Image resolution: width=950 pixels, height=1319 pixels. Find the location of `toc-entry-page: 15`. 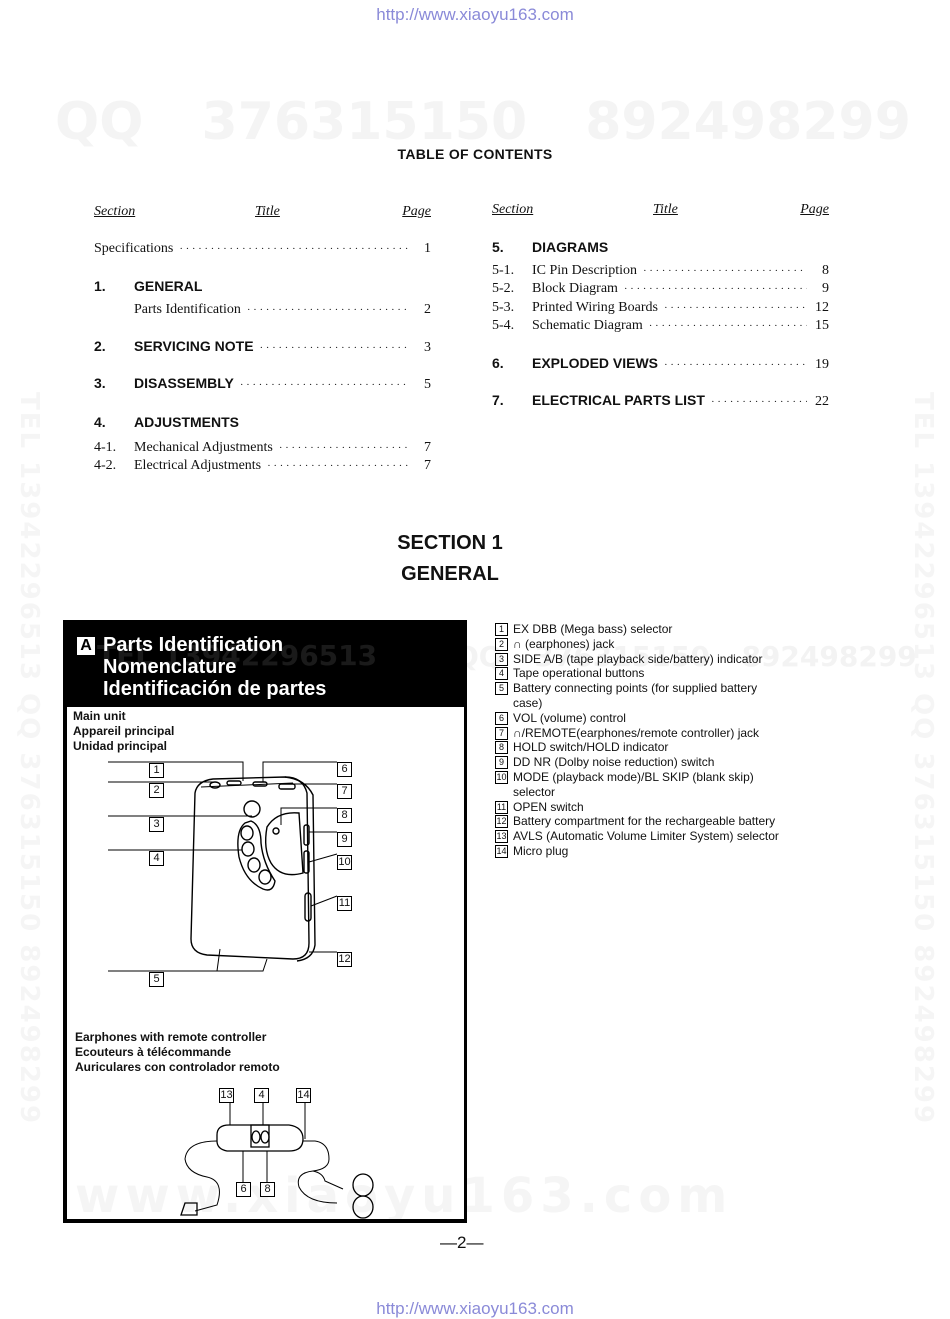

toc-entry-page: 15 is located at coordinates (822, 325).